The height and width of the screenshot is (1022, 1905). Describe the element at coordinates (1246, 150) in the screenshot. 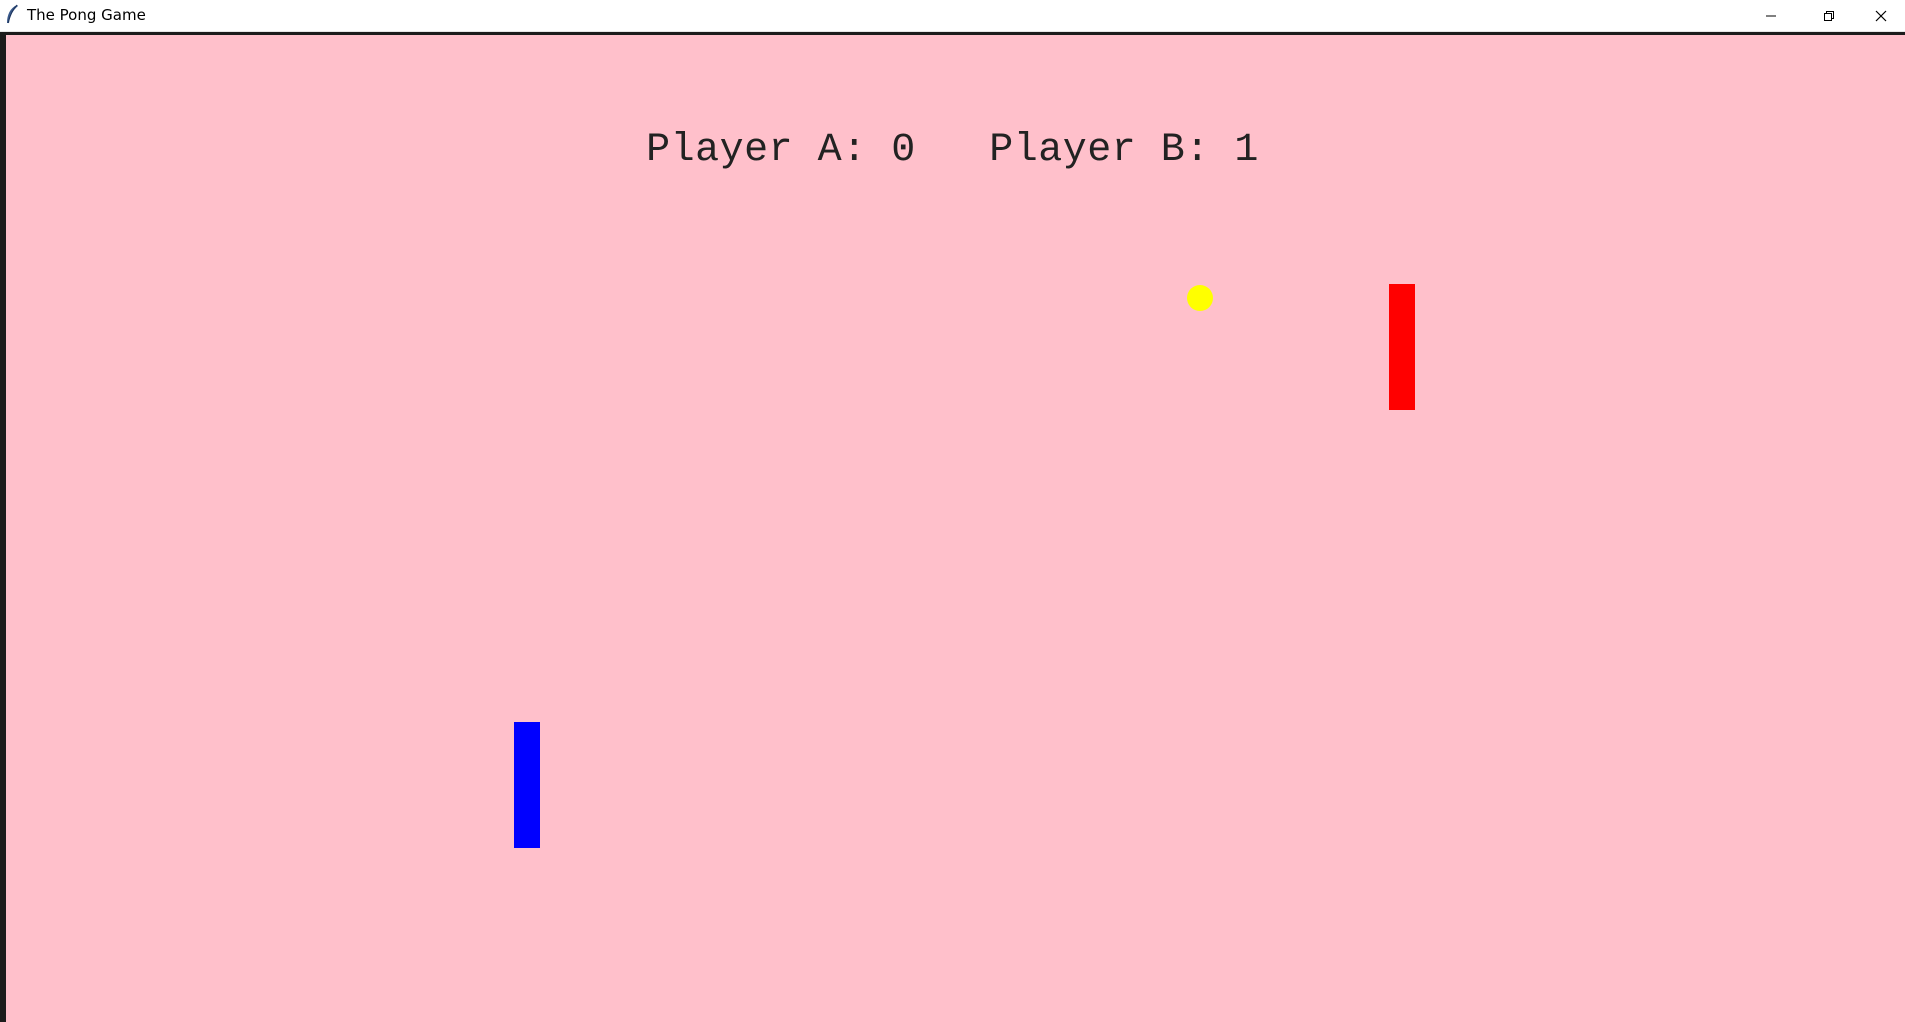

I see `player-b-score: 1` at that location.